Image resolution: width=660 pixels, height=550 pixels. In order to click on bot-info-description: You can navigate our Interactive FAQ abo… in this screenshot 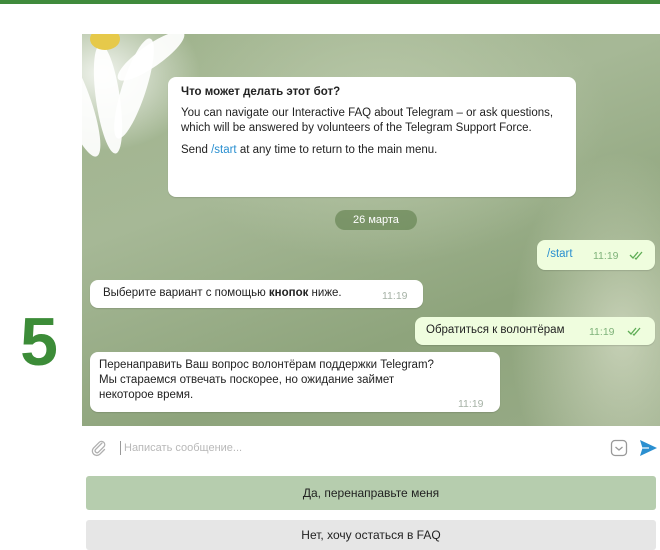, I will do `click(367, 120)`.